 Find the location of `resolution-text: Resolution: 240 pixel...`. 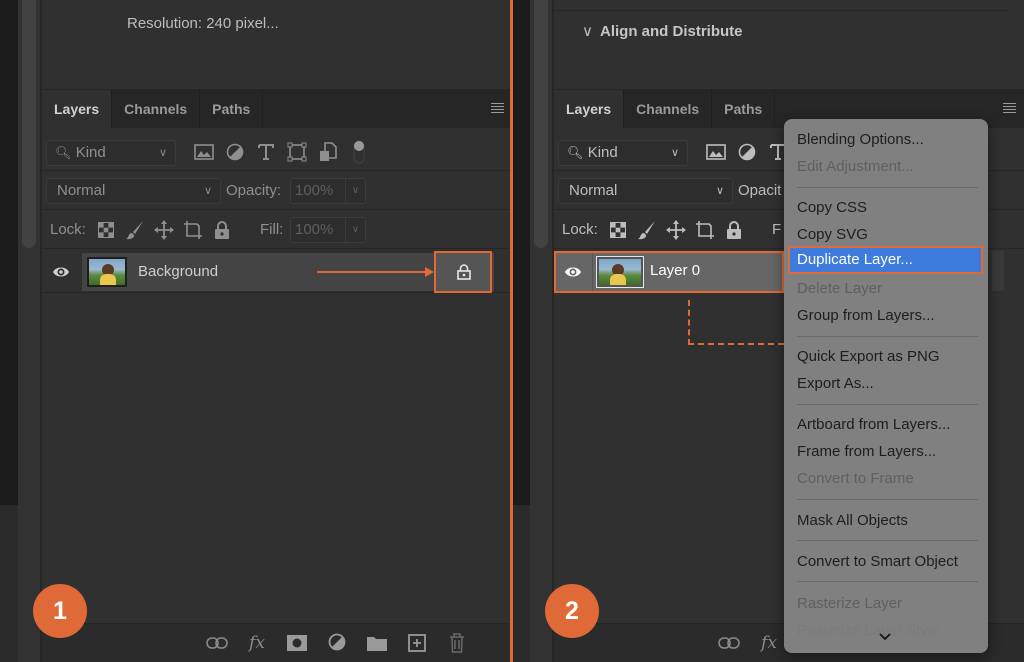

resolution-text: Resolution: 240 pixel... is located at coordinates (203, 23).